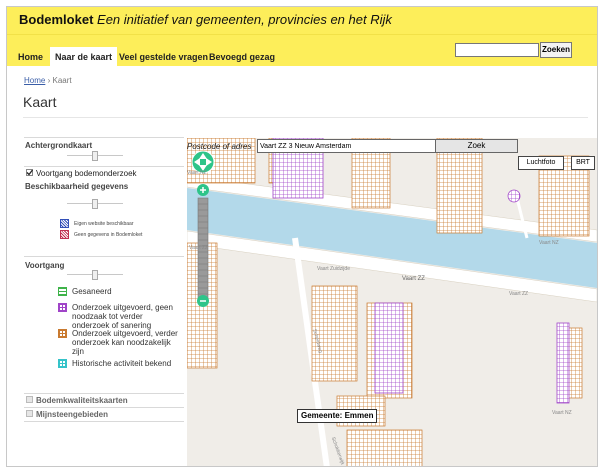 The image size is (602, 471). I want to click on page-title: Kaart, so click(40, 102).